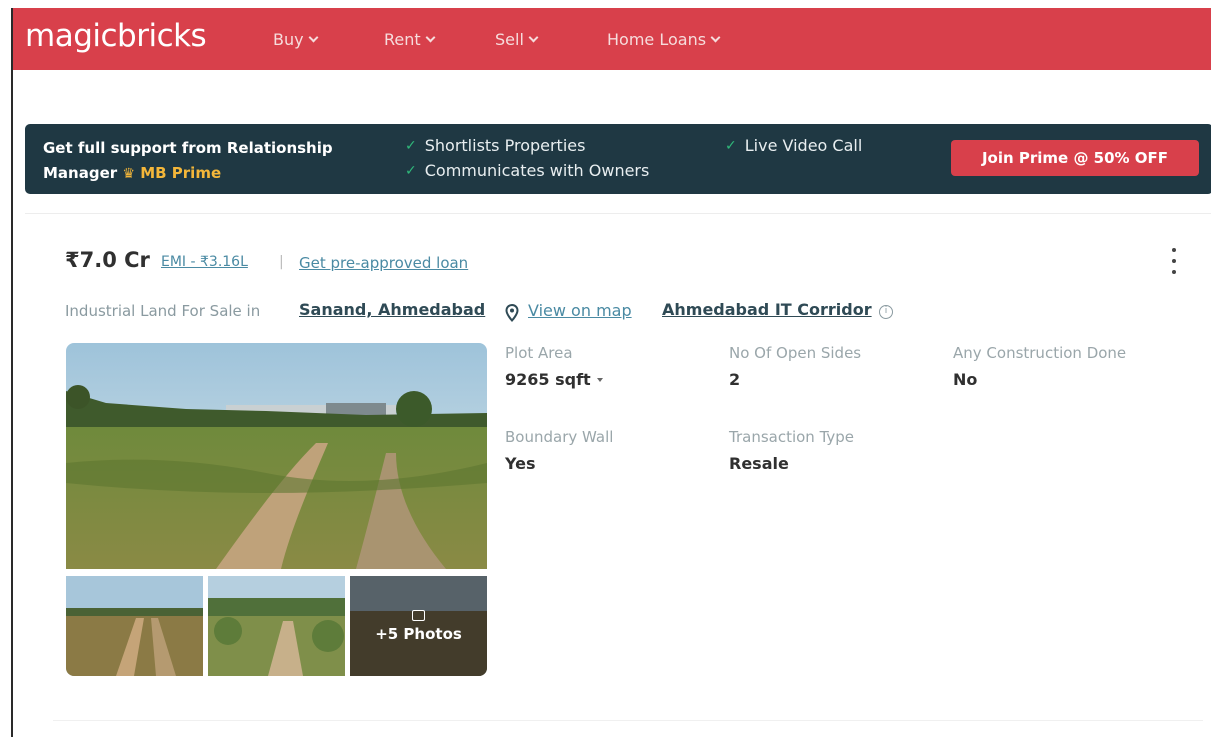 Image resolution: width=1211 pixels, height=737 pixels. What do you see at coordinates (795, 366) in the screenshot?
I see `spec-open-sides: No Of Open Sides 2` at bounding box center [795, 366].